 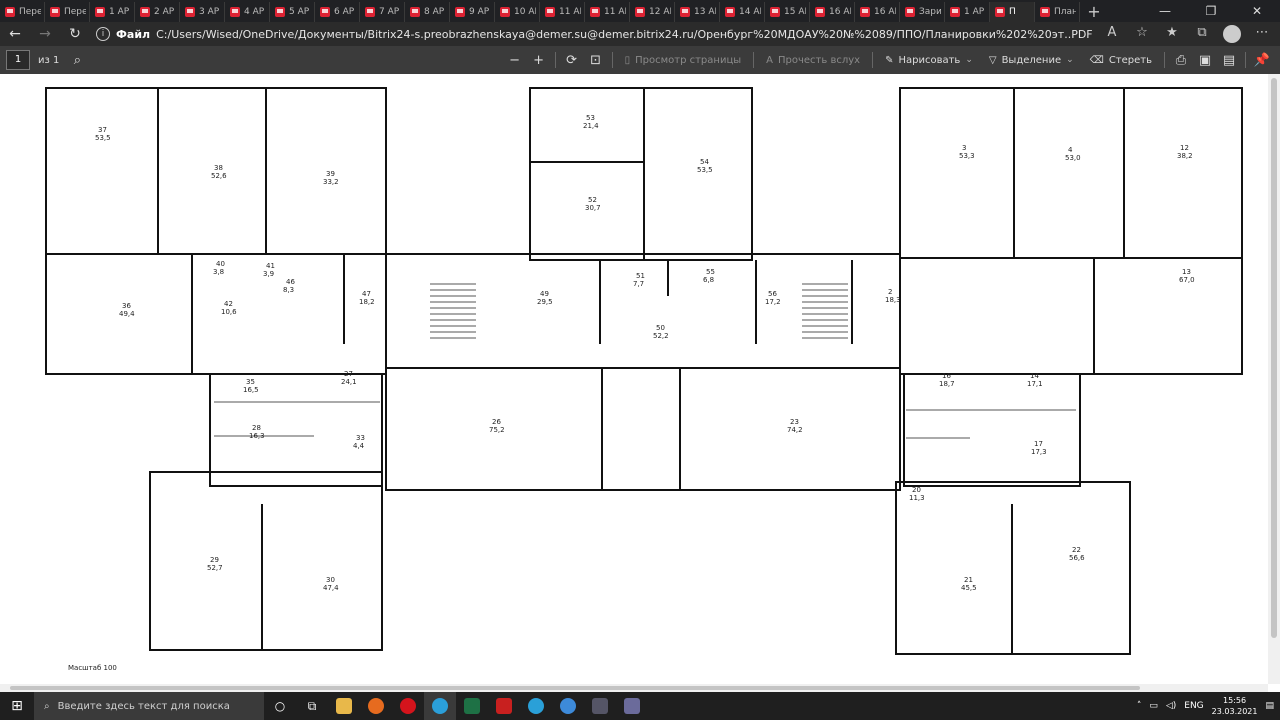 What do you see at coordinates (15, 34) in the screenshot?
I see `back-button: ←` at bounding box center [15, 34].